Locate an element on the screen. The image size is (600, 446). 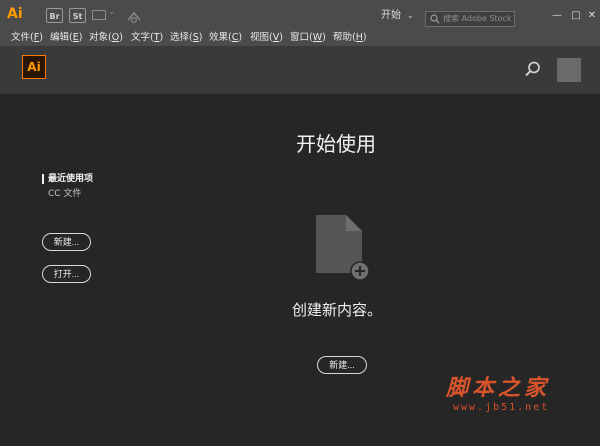
menu-effect: 效果(C) is located at coordinates (225, 38).